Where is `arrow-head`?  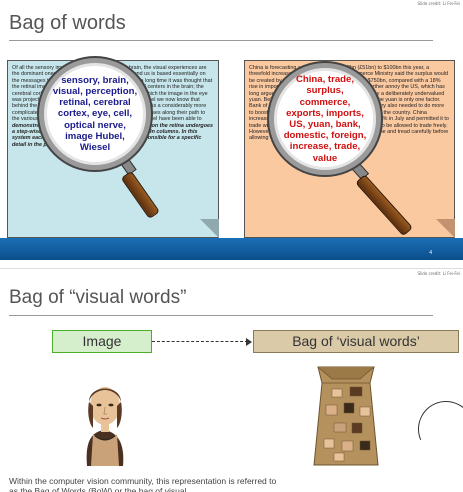 arrow-head is located at coordinates (249, 342).